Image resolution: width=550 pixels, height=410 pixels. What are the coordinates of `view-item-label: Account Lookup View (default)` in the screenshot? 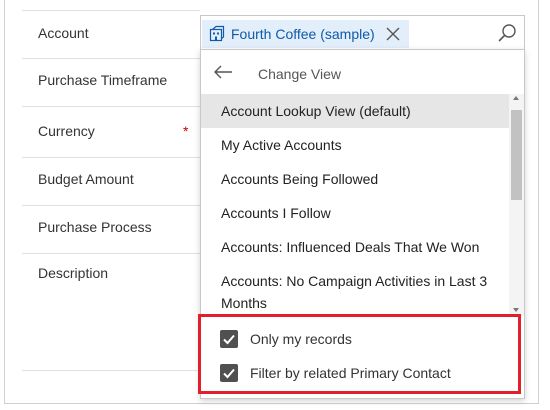 It's located at (316, 111).